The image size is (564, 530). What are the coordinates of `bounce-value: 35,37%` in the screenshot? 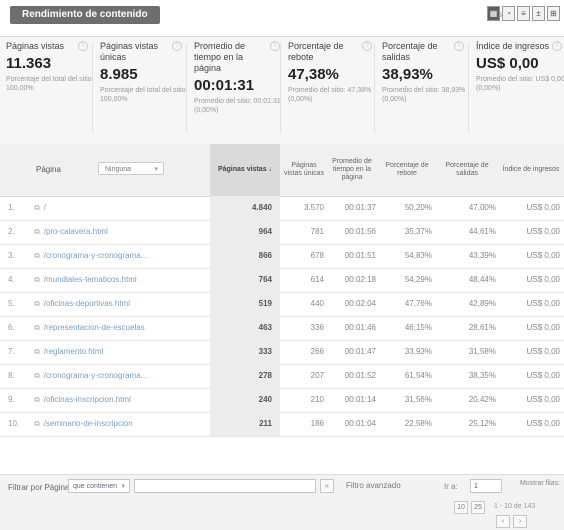 It's located at (418, 231).